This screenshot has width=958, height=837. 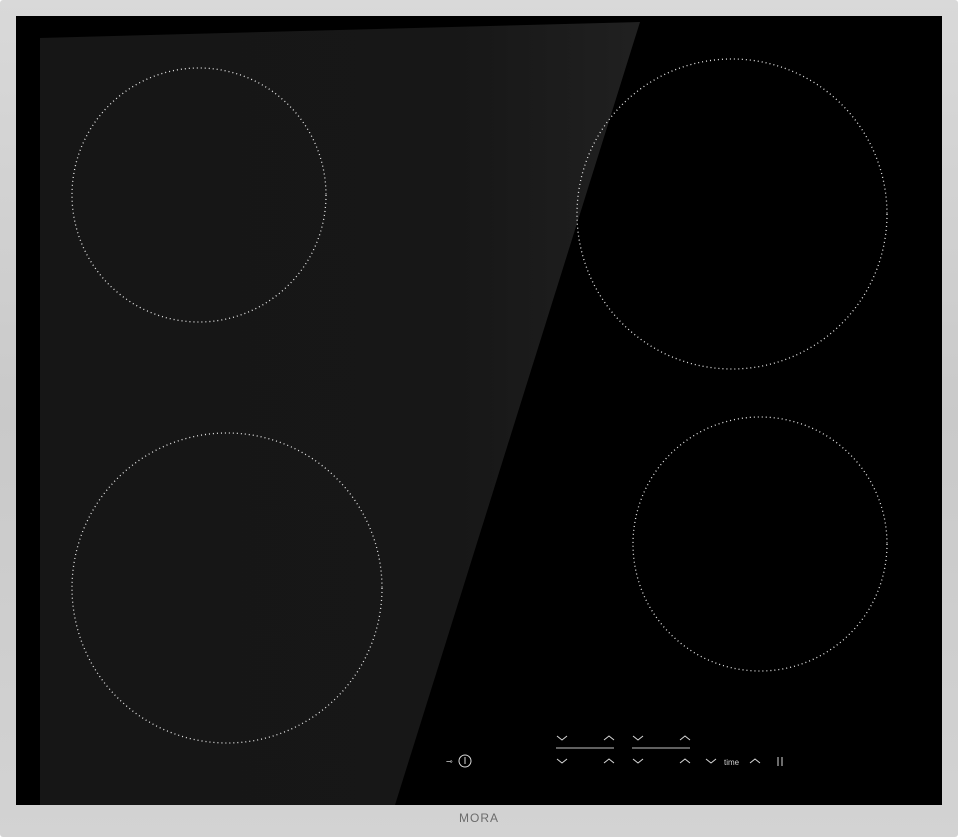 What do you see at coordinates (732, 762) in the screenshot?
I see `timer-label: time` at bounding box center [732, 762].